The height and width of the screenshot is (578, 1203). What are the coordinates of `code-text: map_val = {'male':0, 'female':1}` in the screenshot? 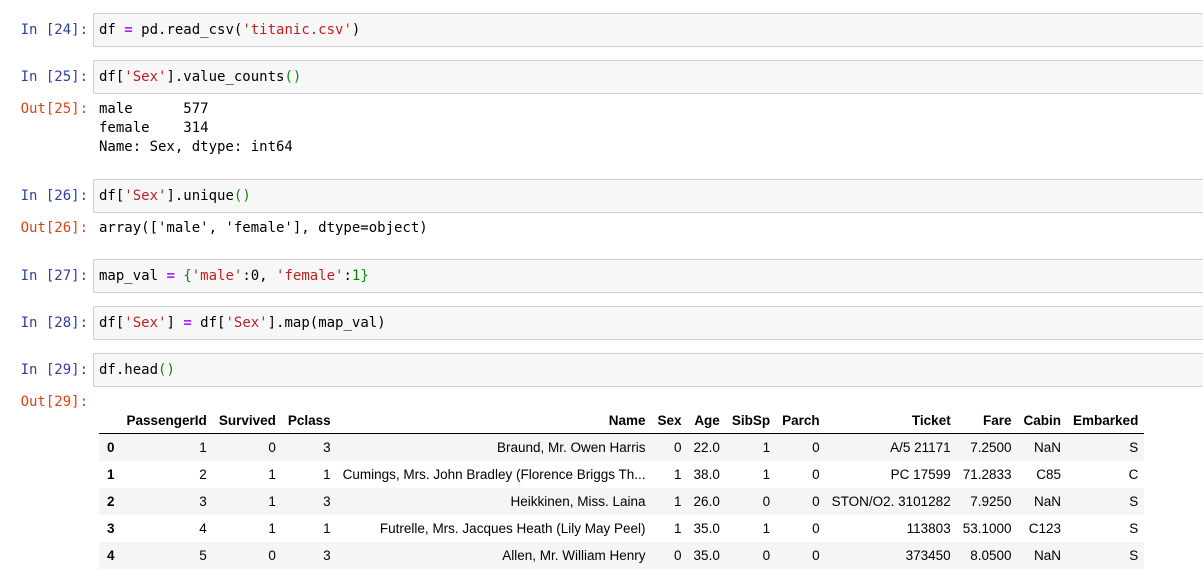 It's located at (234, 276).